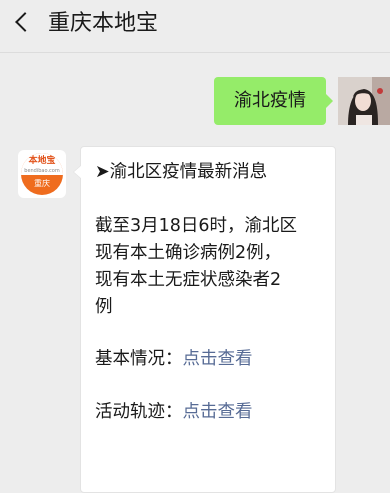  What do you see at coordinates (104, 307) in the screenshot?
I see `body-line-4: 例` at bounding box center [104, 307].